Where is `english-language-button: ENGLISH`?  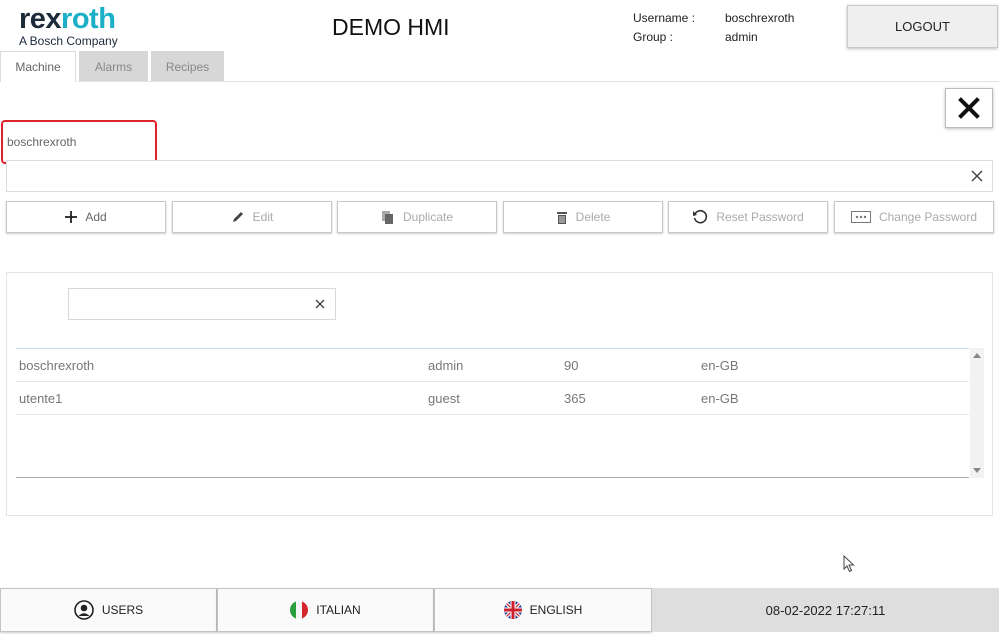
english-language-button: ENGLISH is located at coordinates (543, 610).